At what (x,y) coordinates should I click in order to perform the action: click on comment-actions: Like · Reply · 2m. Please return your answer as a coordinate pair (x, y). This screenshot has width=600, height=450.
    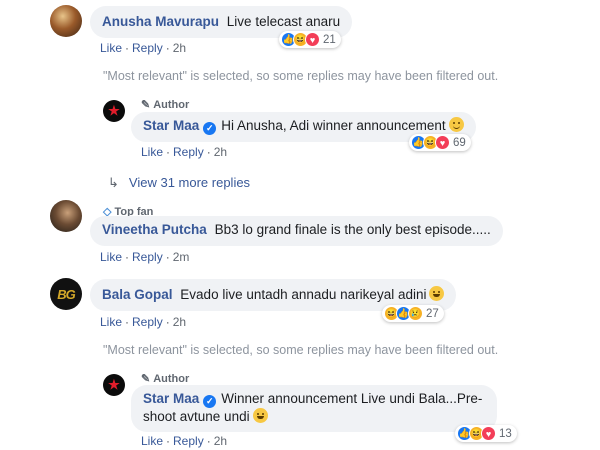
    Looking at the image, I should click on (145, 257).